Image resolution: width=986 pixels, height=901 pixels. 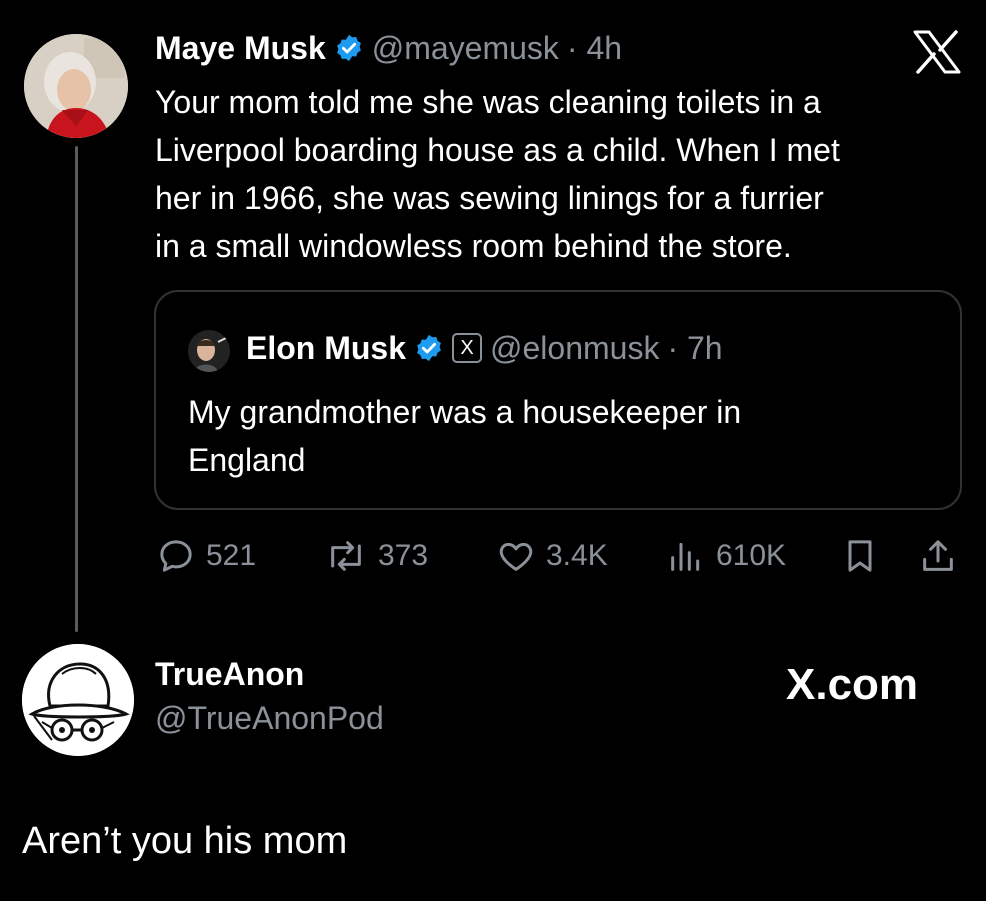 What do you see at coordinates (484, 348) in the screenshot?
I see `quoted-tweet-header: Elon Musk X @elonmusk · 7h` at bounding box center [484, 348].